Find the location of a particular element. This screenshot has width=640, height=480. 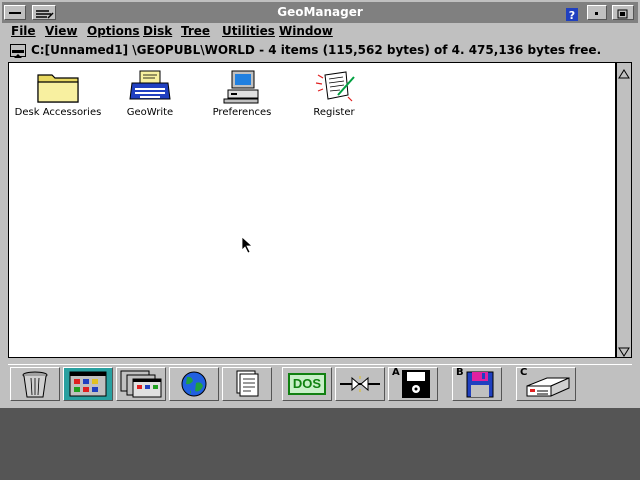

title-bar: GeoManager ? is located at coordinates (320, 13).